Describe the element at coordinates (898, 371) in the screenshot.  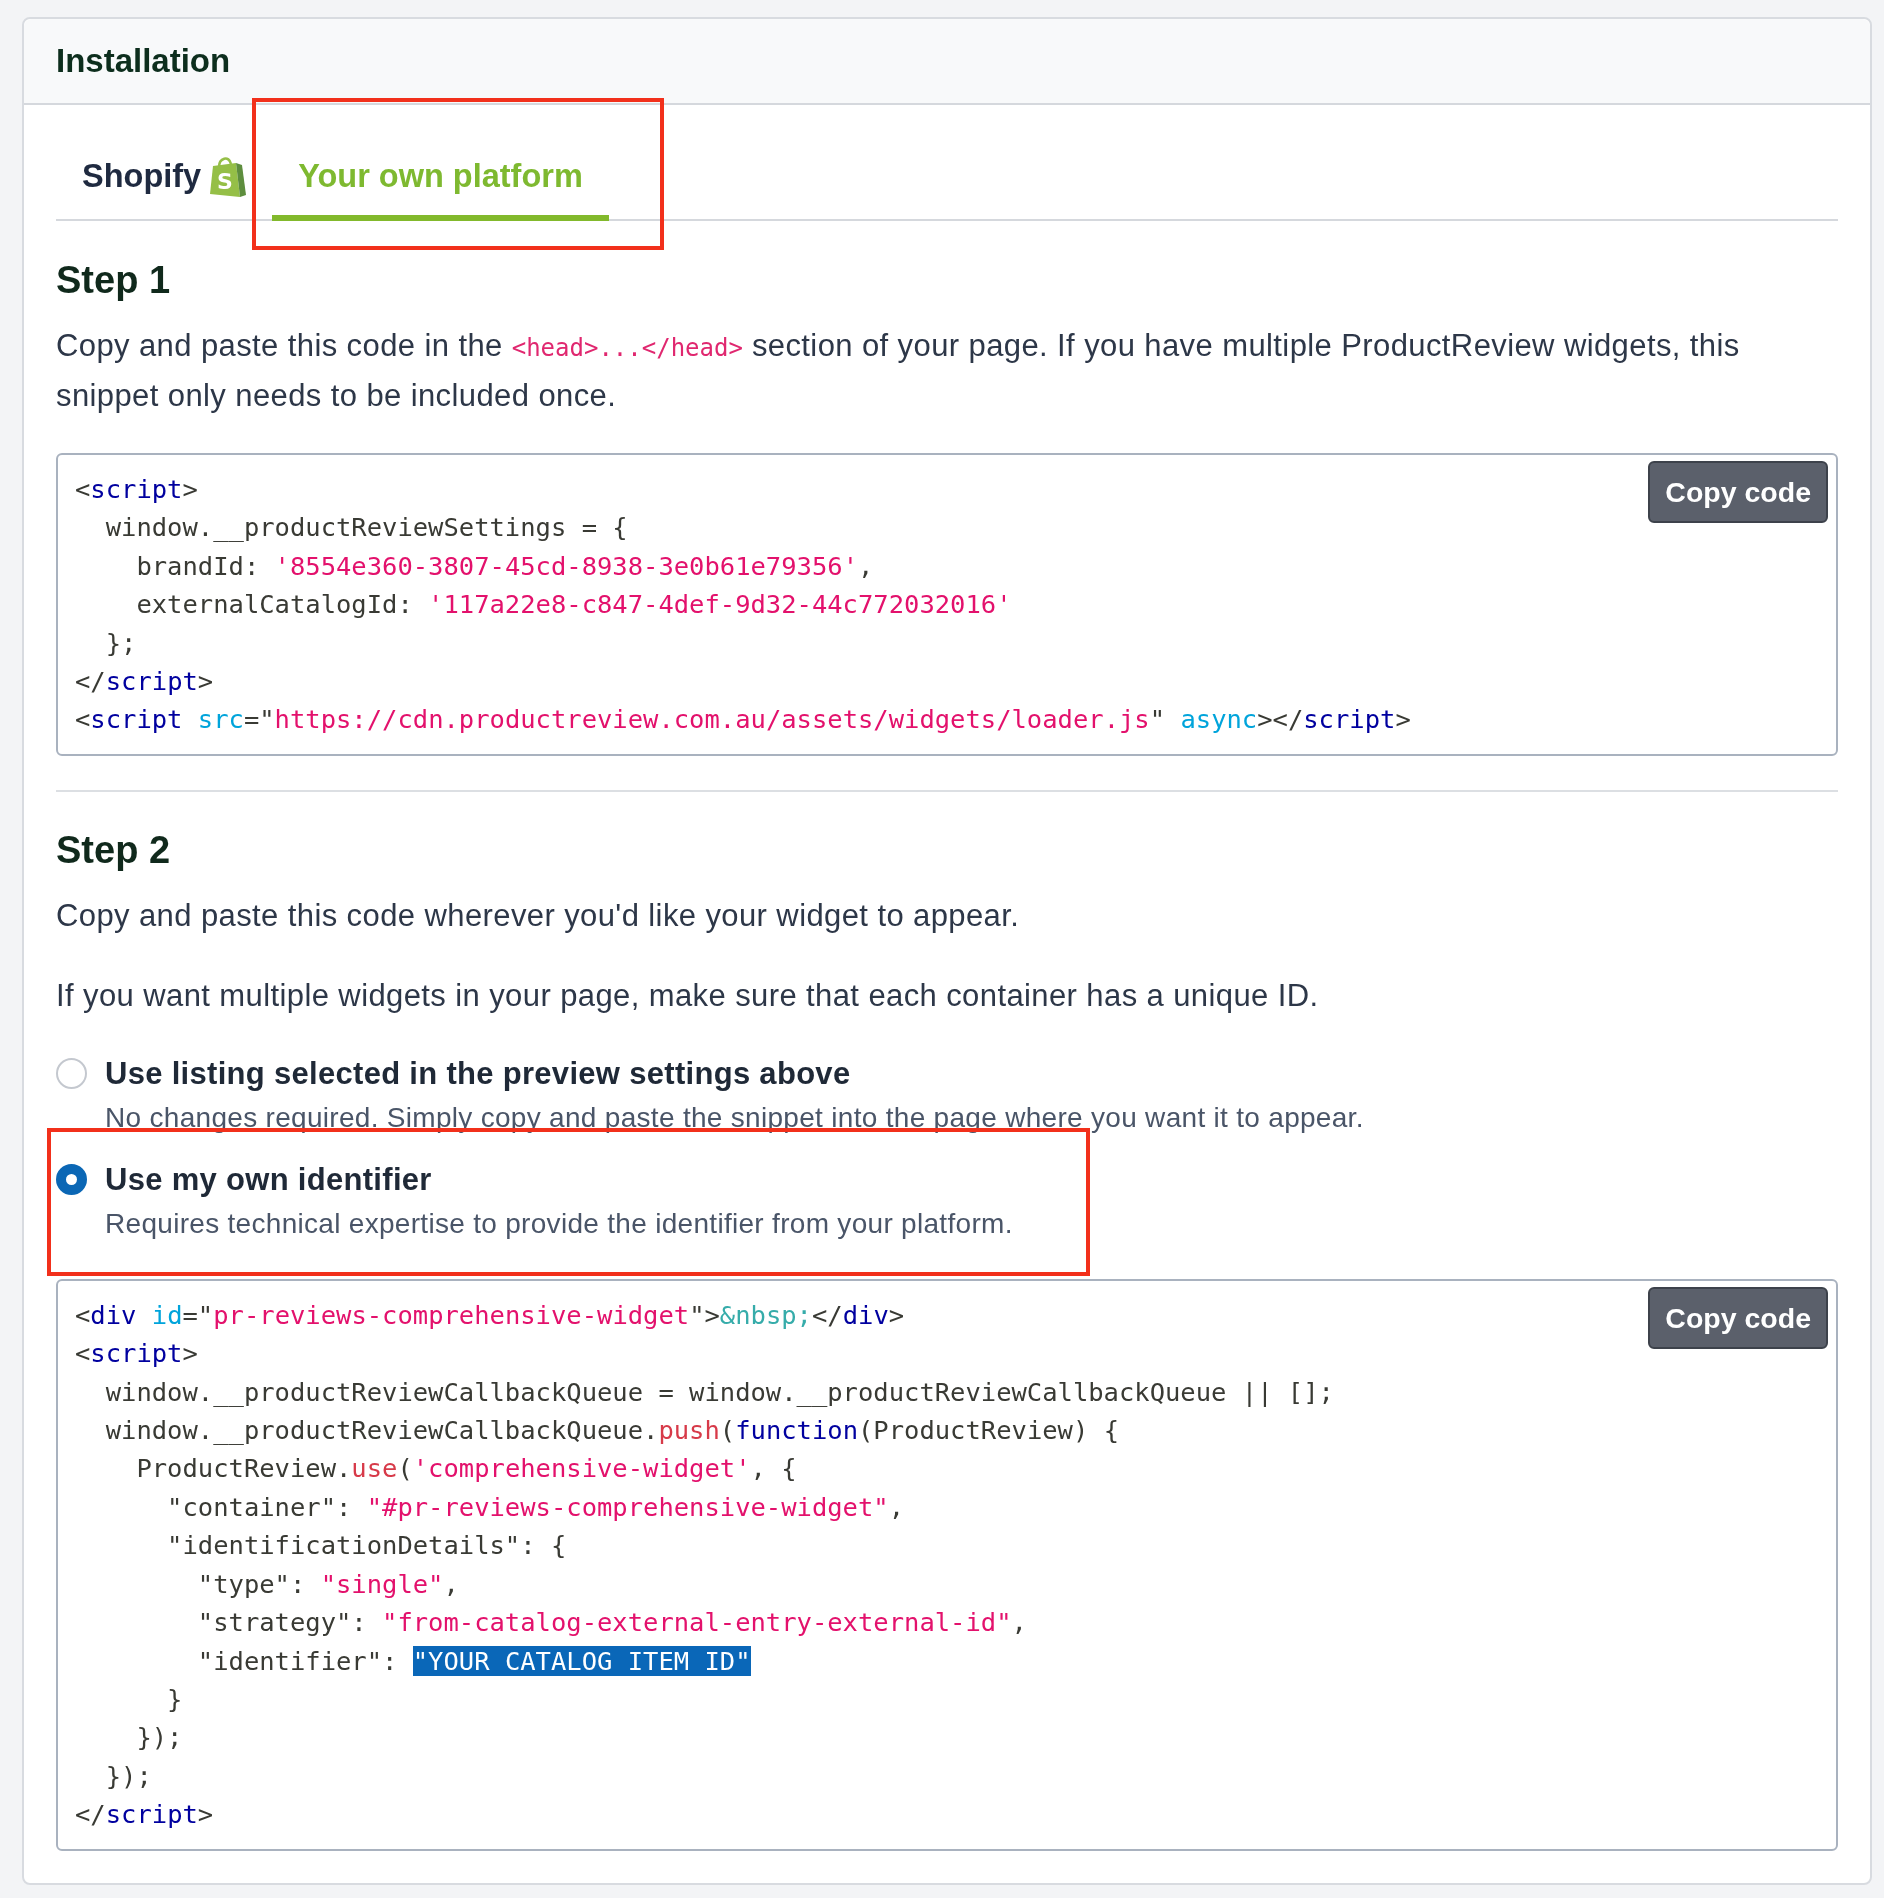
I see `instruction-text: Copy and paste this code in the <head>...</head> section of your page. If you have multiple ProductReview widgets, this snippet only needs to be included once.` at that location.